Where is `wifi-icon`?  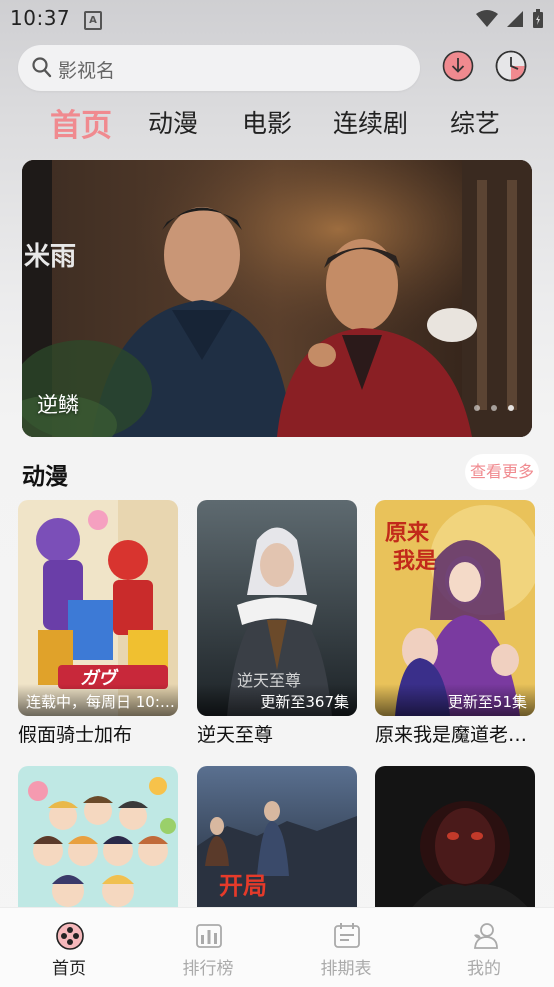
wifi-icon is located at coordinates (487, 18).